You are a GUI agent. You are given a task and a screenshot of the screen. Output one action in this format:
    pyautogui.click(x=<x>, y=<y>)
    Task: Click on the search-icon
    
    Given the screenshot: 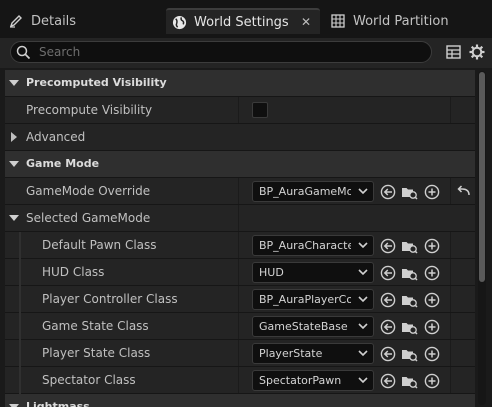 What is the action you would take?
    pyautogui.click(x=23, y=52)
    